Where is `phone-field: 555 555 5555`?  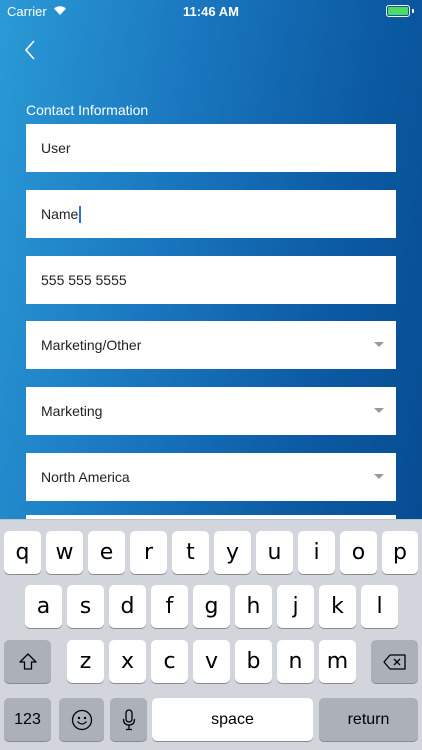 phone-field: 555 555 5555 is located at coordinates (211, 280).